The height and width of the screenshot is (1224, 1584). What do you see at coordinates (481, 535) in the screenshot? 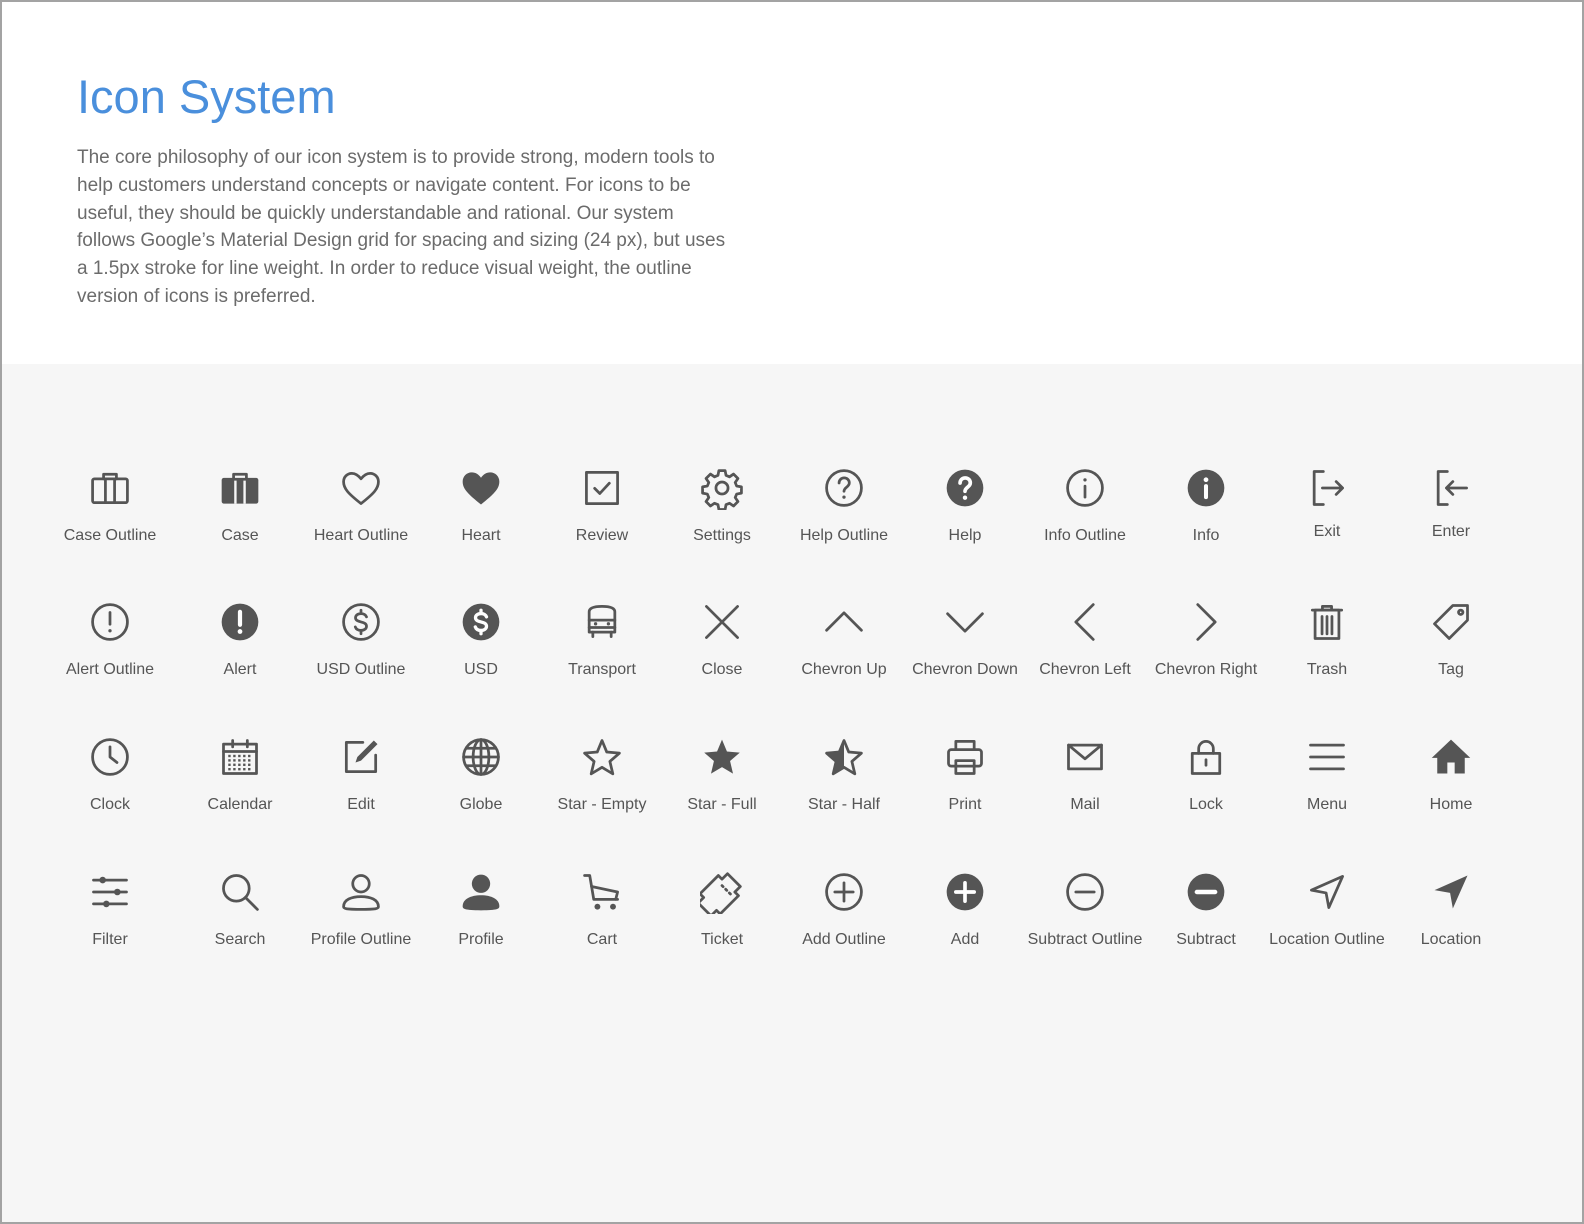
I see `icon-label: Heart` at bounding box center [481, 535].